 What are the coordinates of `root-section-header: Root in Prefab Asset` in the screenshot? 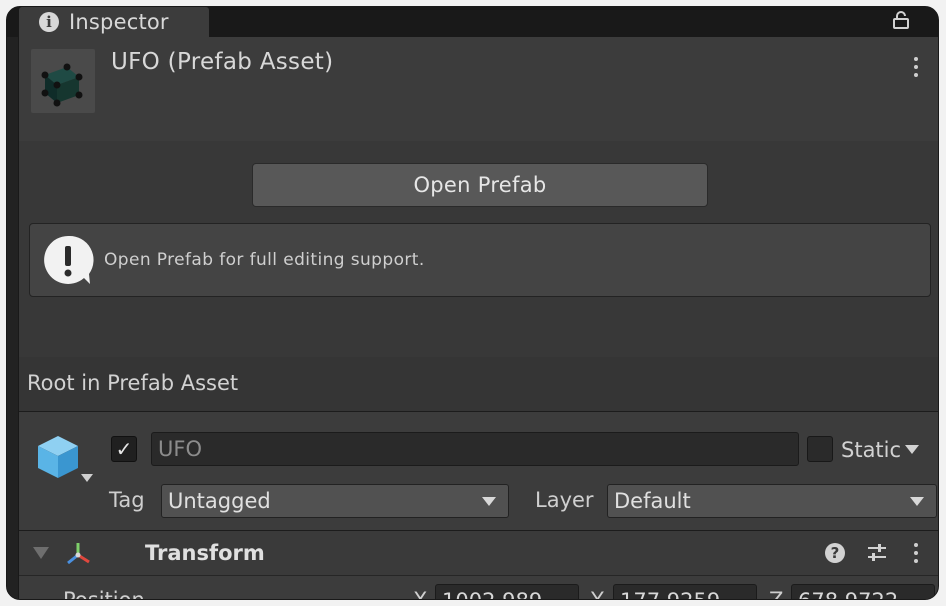 It's located at (478, 384).